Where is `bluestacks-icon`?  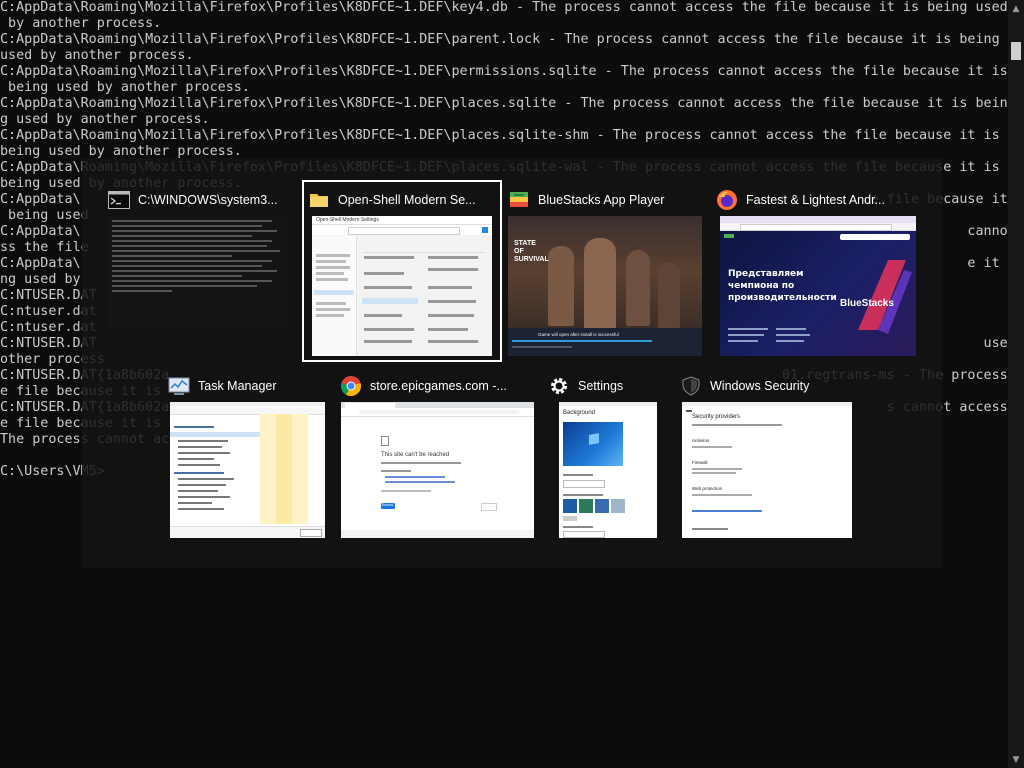 bluestacks-icon is located at coordinates (519, 200).